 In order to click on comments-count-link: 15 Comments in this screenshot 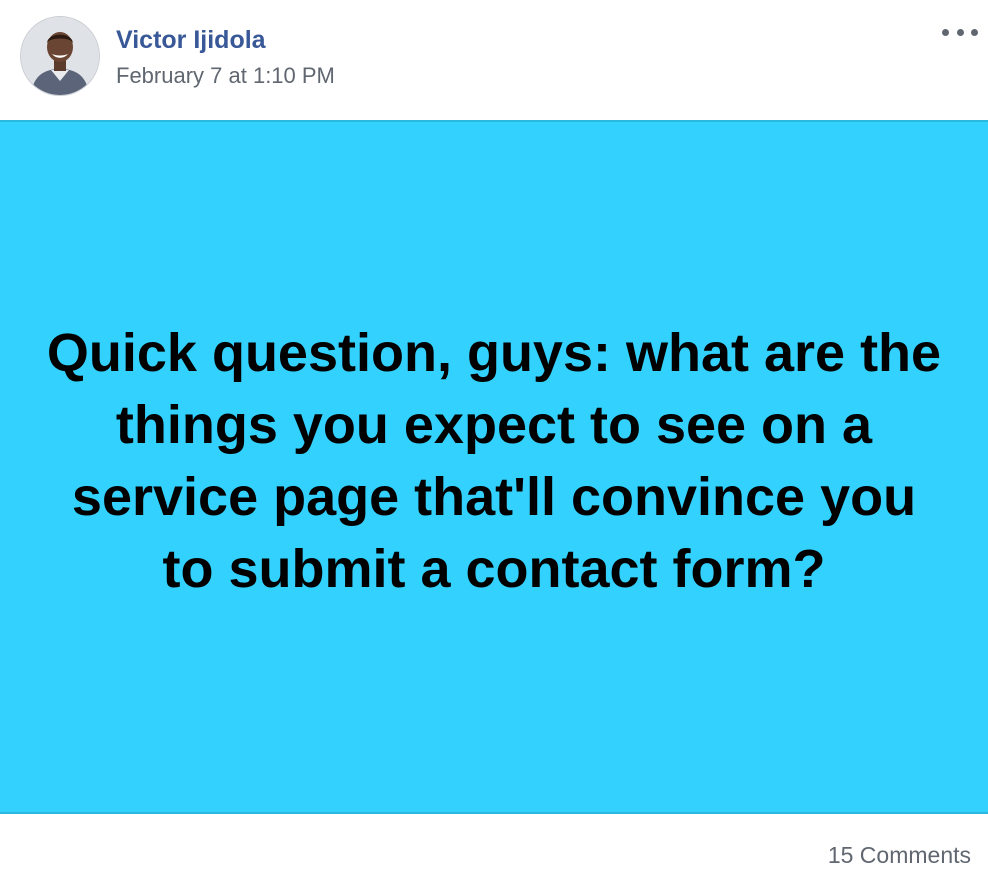, I will do `click(899, 855)`.